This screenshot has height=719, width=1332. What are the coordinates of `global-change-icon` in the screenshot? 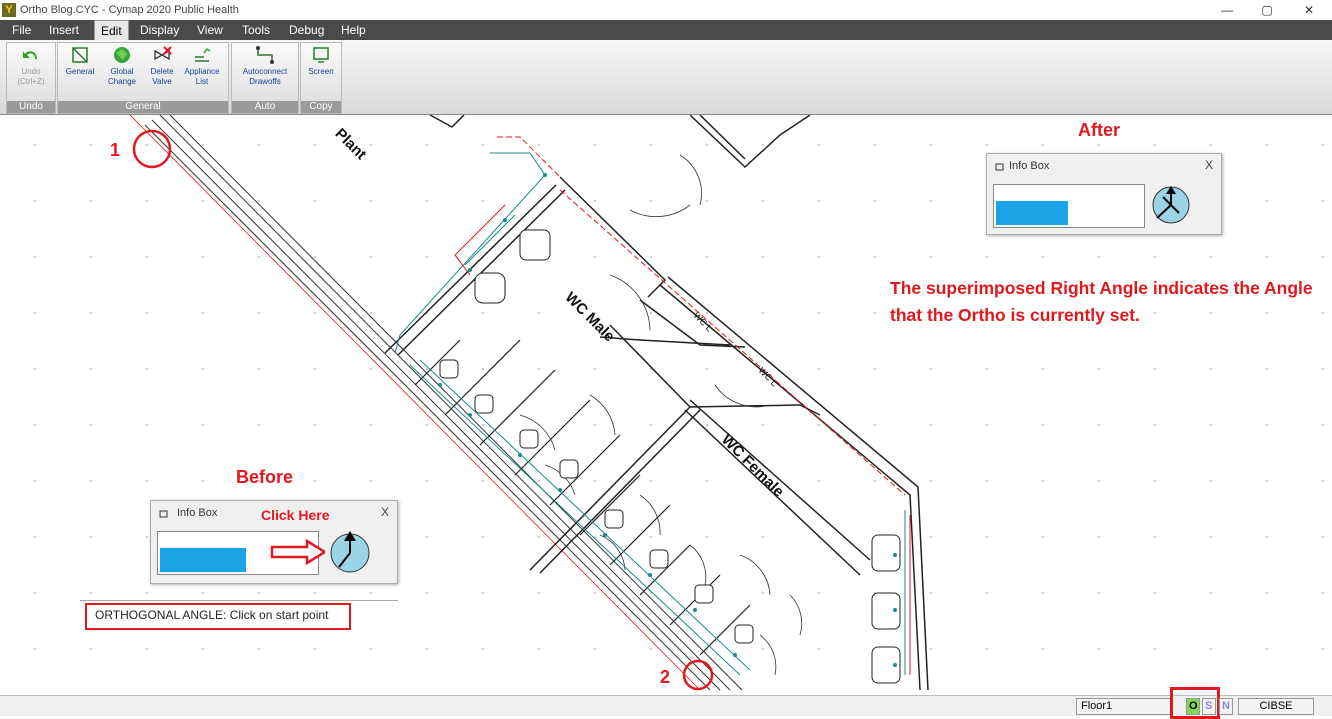 It's located at (122, 55).